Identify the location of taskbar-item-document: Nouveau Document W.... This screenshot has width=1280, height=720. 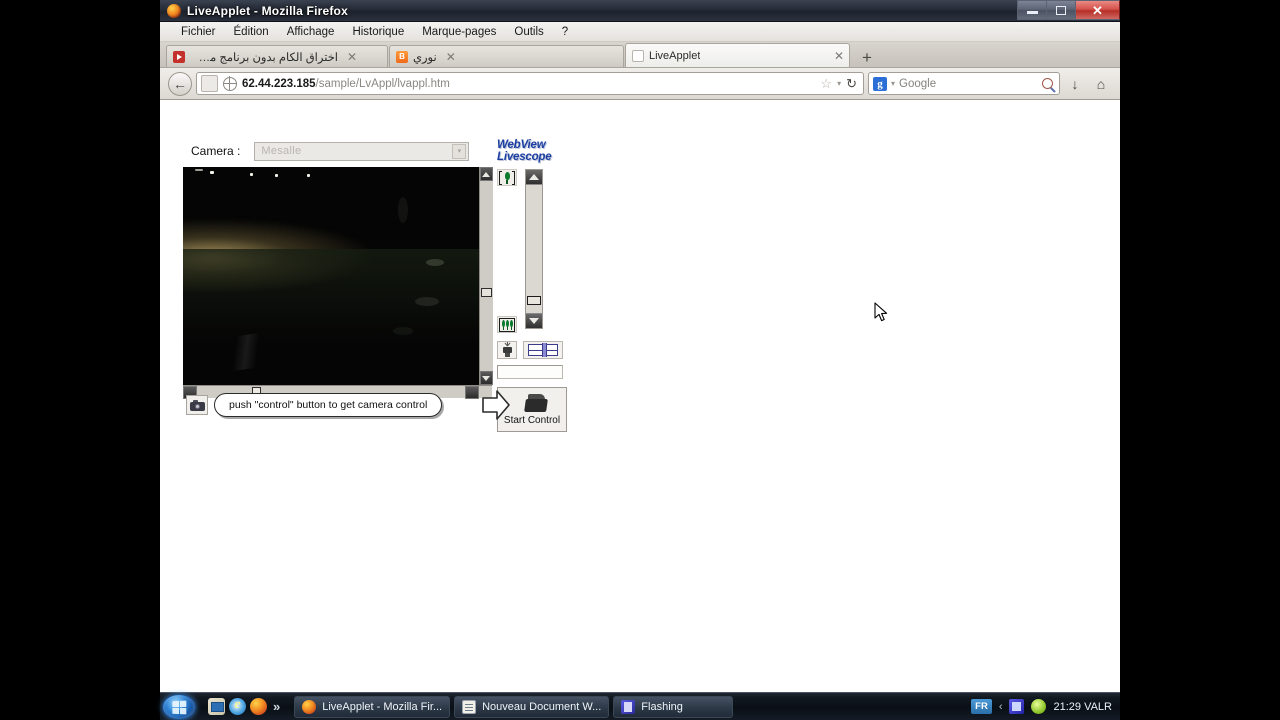
(532, 706).